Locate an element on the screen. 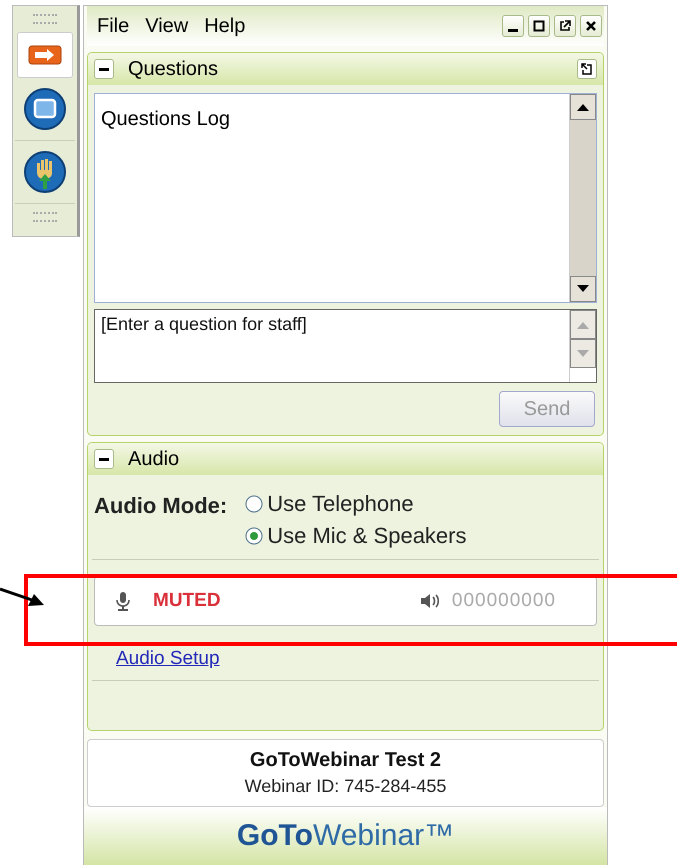  maximize-icon is located at coordinates (539, 26).